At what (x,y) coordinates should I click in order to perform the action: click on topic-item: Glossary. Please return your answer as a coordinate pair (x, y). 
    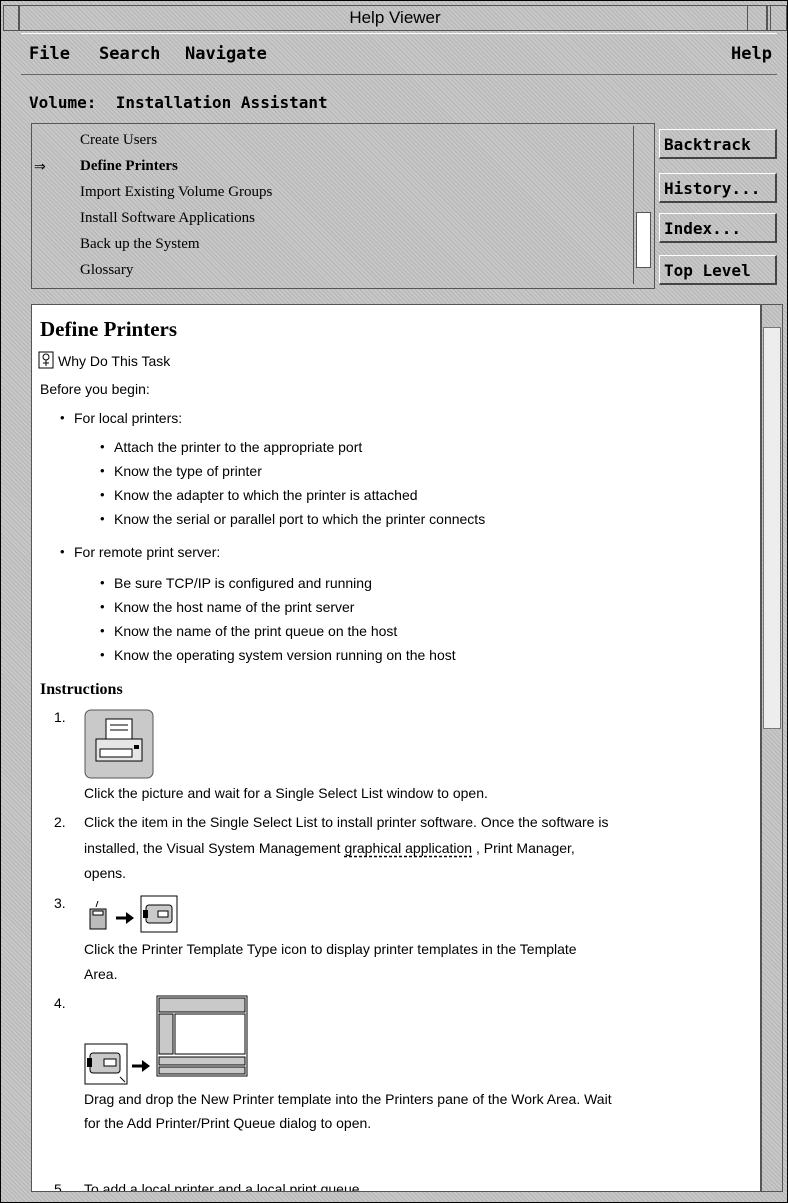
    Looking at the image, I should click on (106, 270).